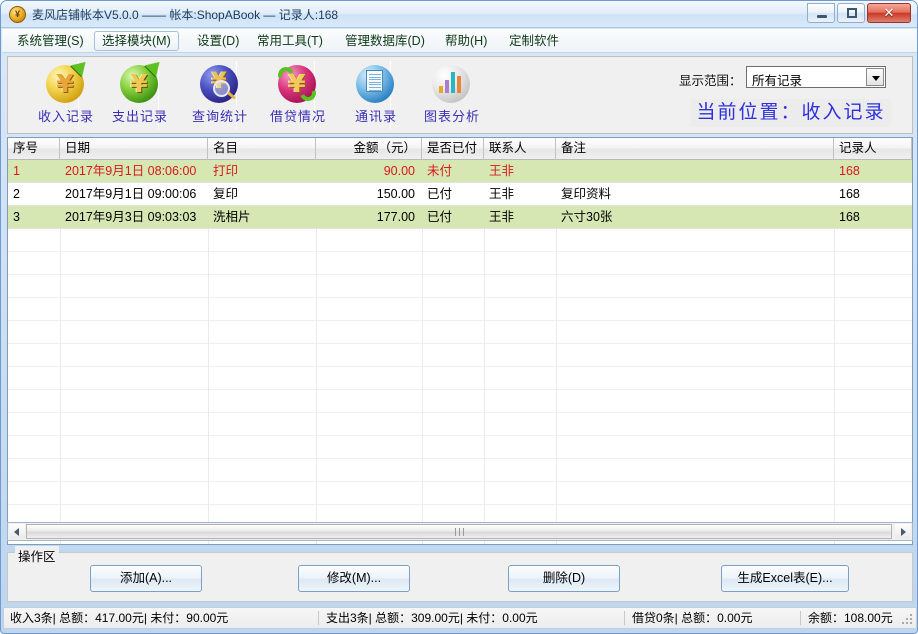 The width and height of the screenshot is (918, 634). I want to click on status-cell-3: 余额：108.00元, so click(850, 618).